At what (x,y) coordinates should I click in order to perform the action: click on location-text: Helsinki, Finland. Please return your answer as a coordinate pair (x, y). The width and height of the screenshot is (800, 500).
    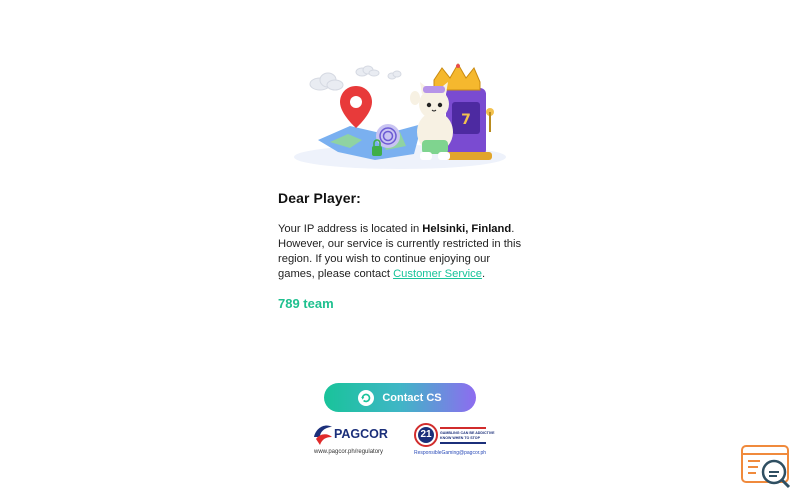
    Looking at the image, I should click on (467, 229).